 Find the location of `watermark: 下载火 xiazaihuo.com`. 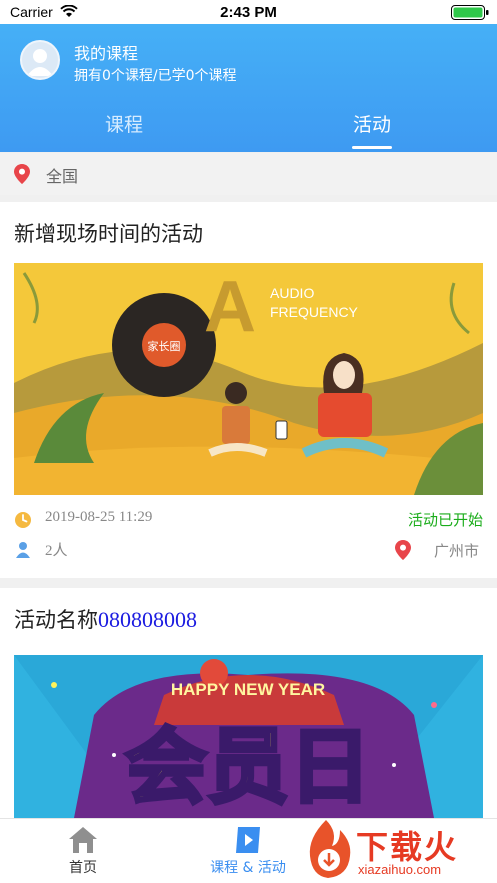

watermark: 下载火 xiazaihuo.com is located at coordinates (396, 850).